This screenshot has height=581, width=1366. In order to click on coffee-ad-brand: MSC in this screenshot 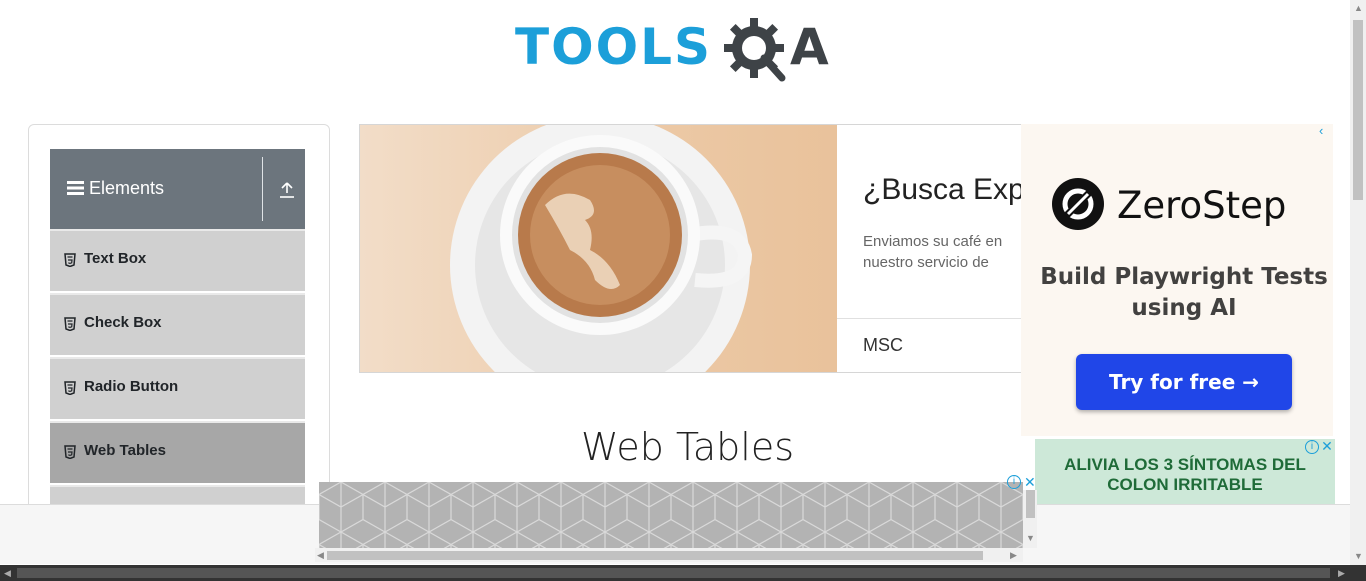, I will do `click(883, 345)`.